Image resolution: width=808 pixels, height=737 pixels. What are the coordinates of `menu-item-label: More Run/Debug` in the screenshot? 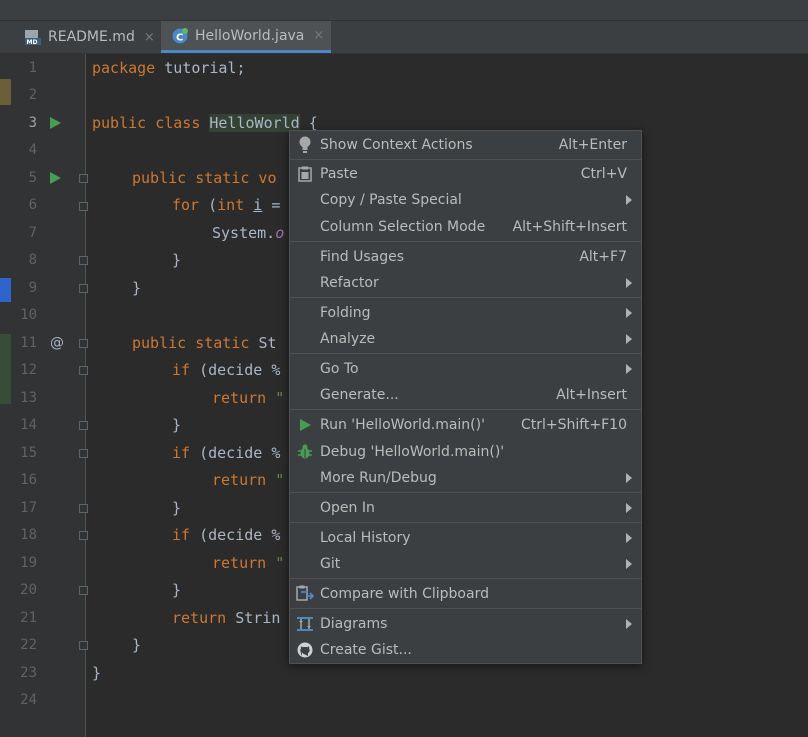 It's located at (378, 478).